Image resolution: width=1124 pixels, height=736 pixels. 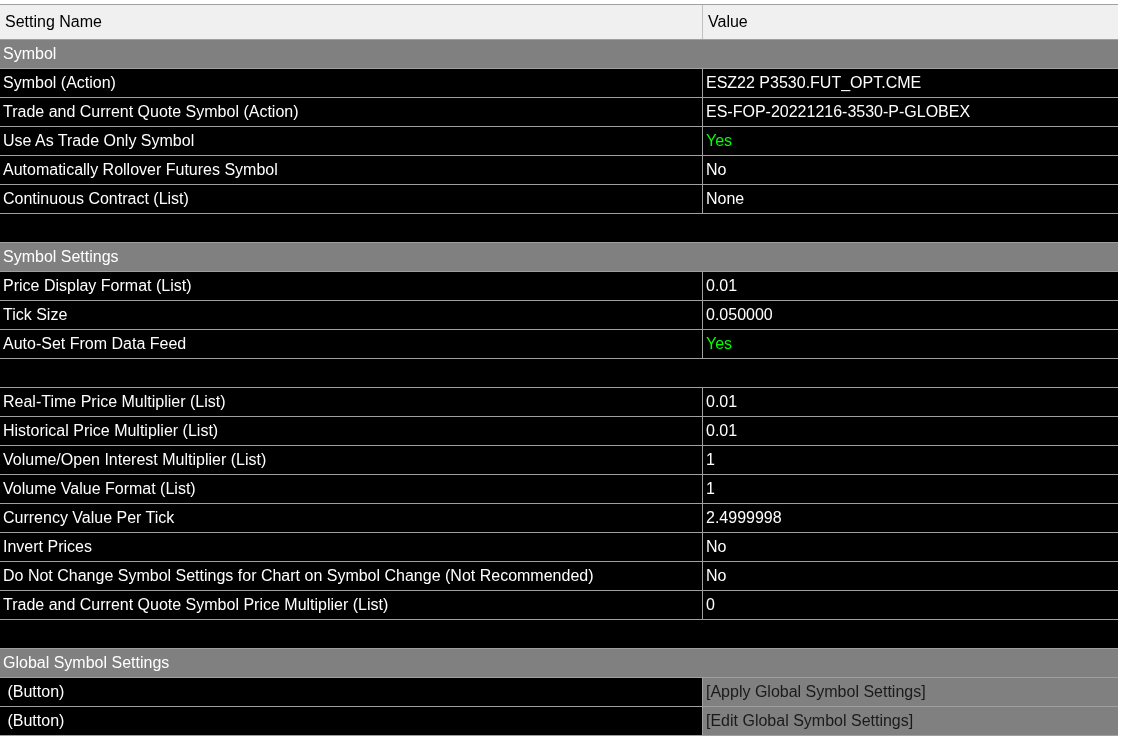 What do you see at coordinates (351, 83) in the screenshot?
I see `setting-name-cell: Symbol (Action)` at bounding box center [351, 83].